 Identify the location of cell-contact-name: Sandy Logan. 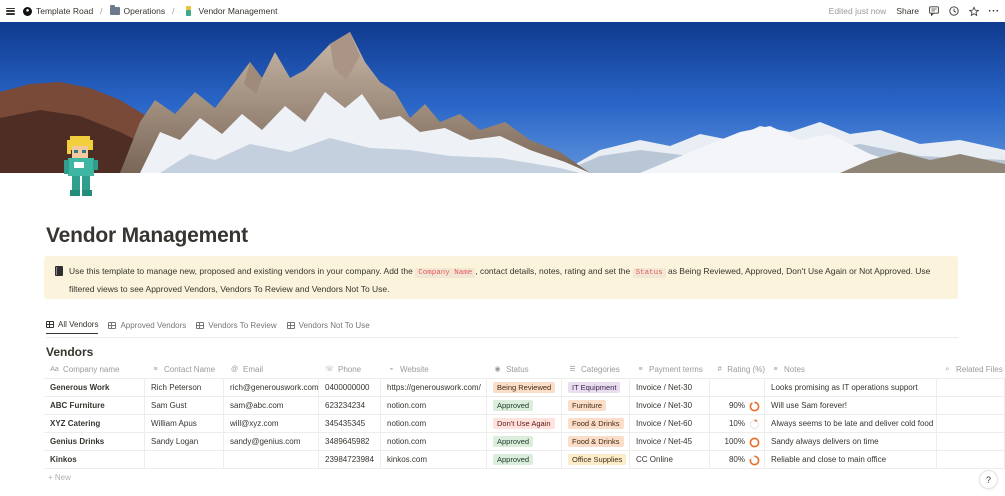
(184, 442).